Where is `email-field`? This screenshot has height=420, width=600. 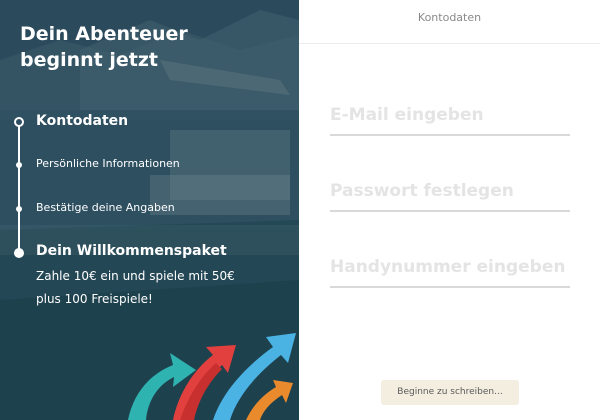 email-field is located at coordinates (450, 116).